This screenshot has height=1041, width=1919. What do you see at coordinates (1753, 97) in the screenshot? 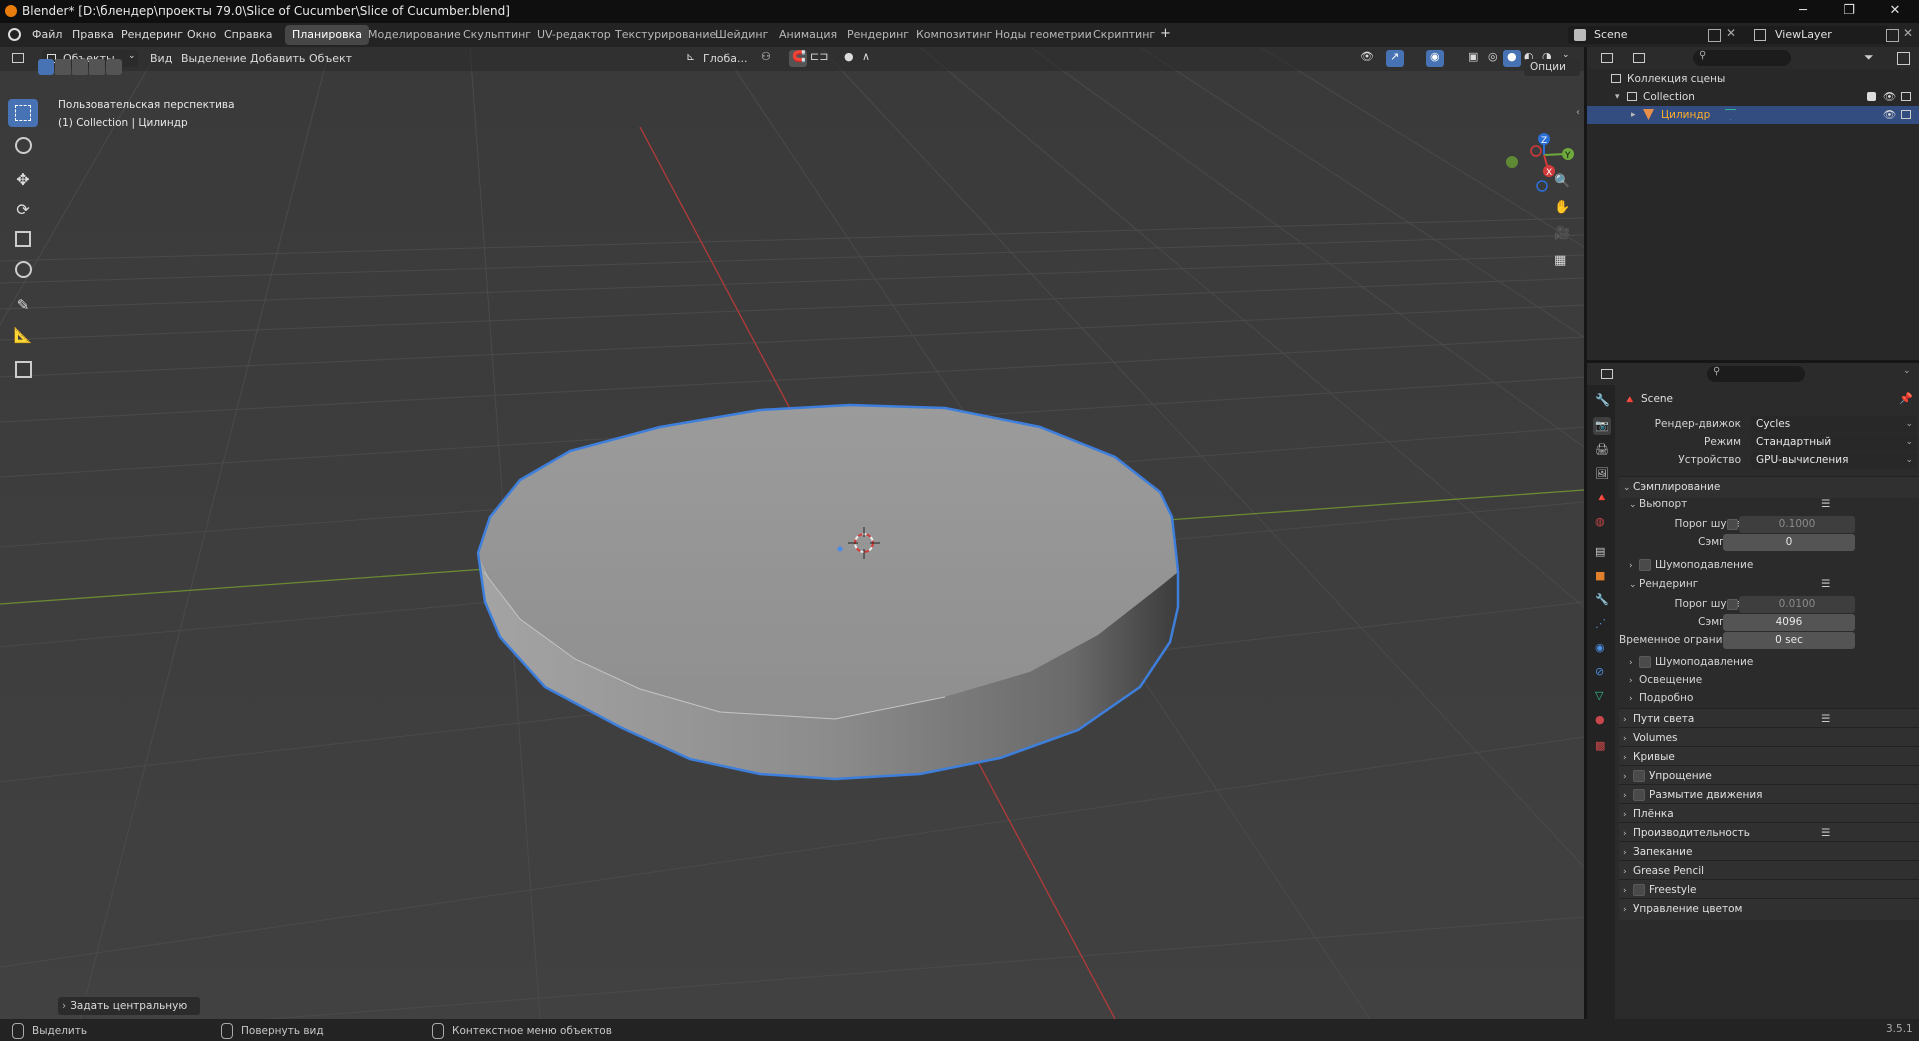
I see `outliner-row-collection: ▾ Collection 👁` at bounding box center [1753, 97].